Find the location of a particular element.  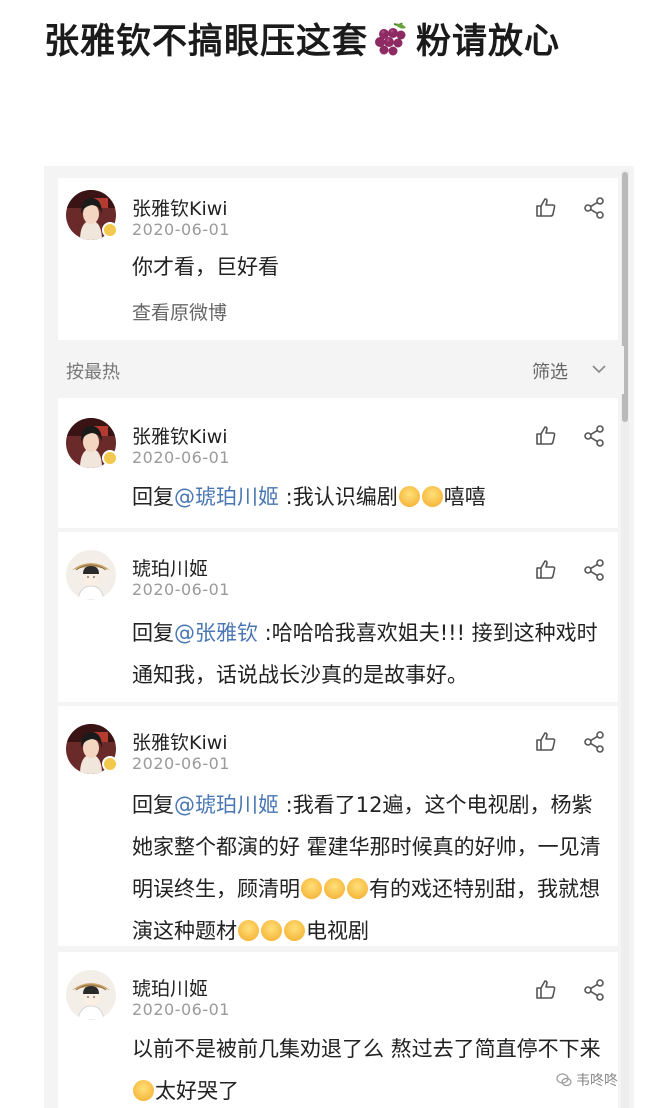

chevron-down-icon is located at coordinates (599, 369).